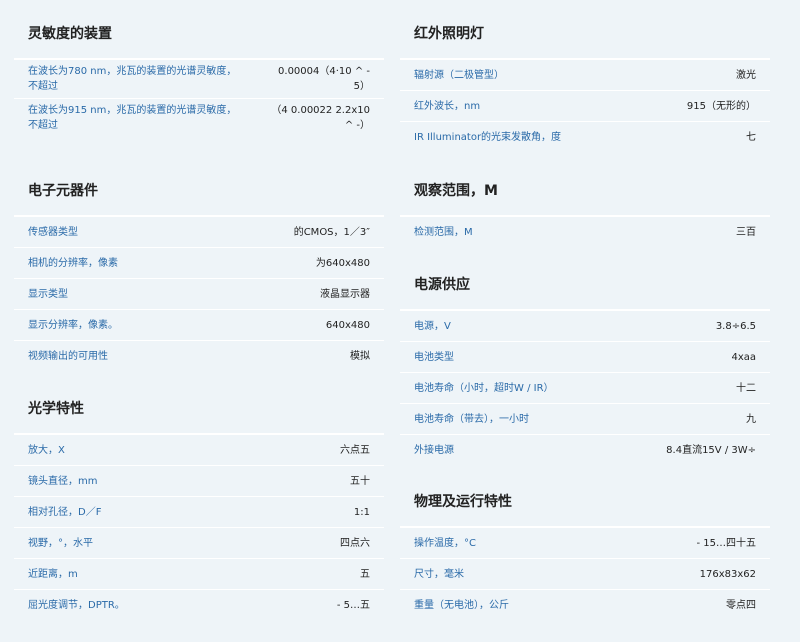 The image size is (800, 642). What do you see at coordinates (360, 356) in the screenshot?
I see `spec-value: 模拟` at bounding box center [360, 356].